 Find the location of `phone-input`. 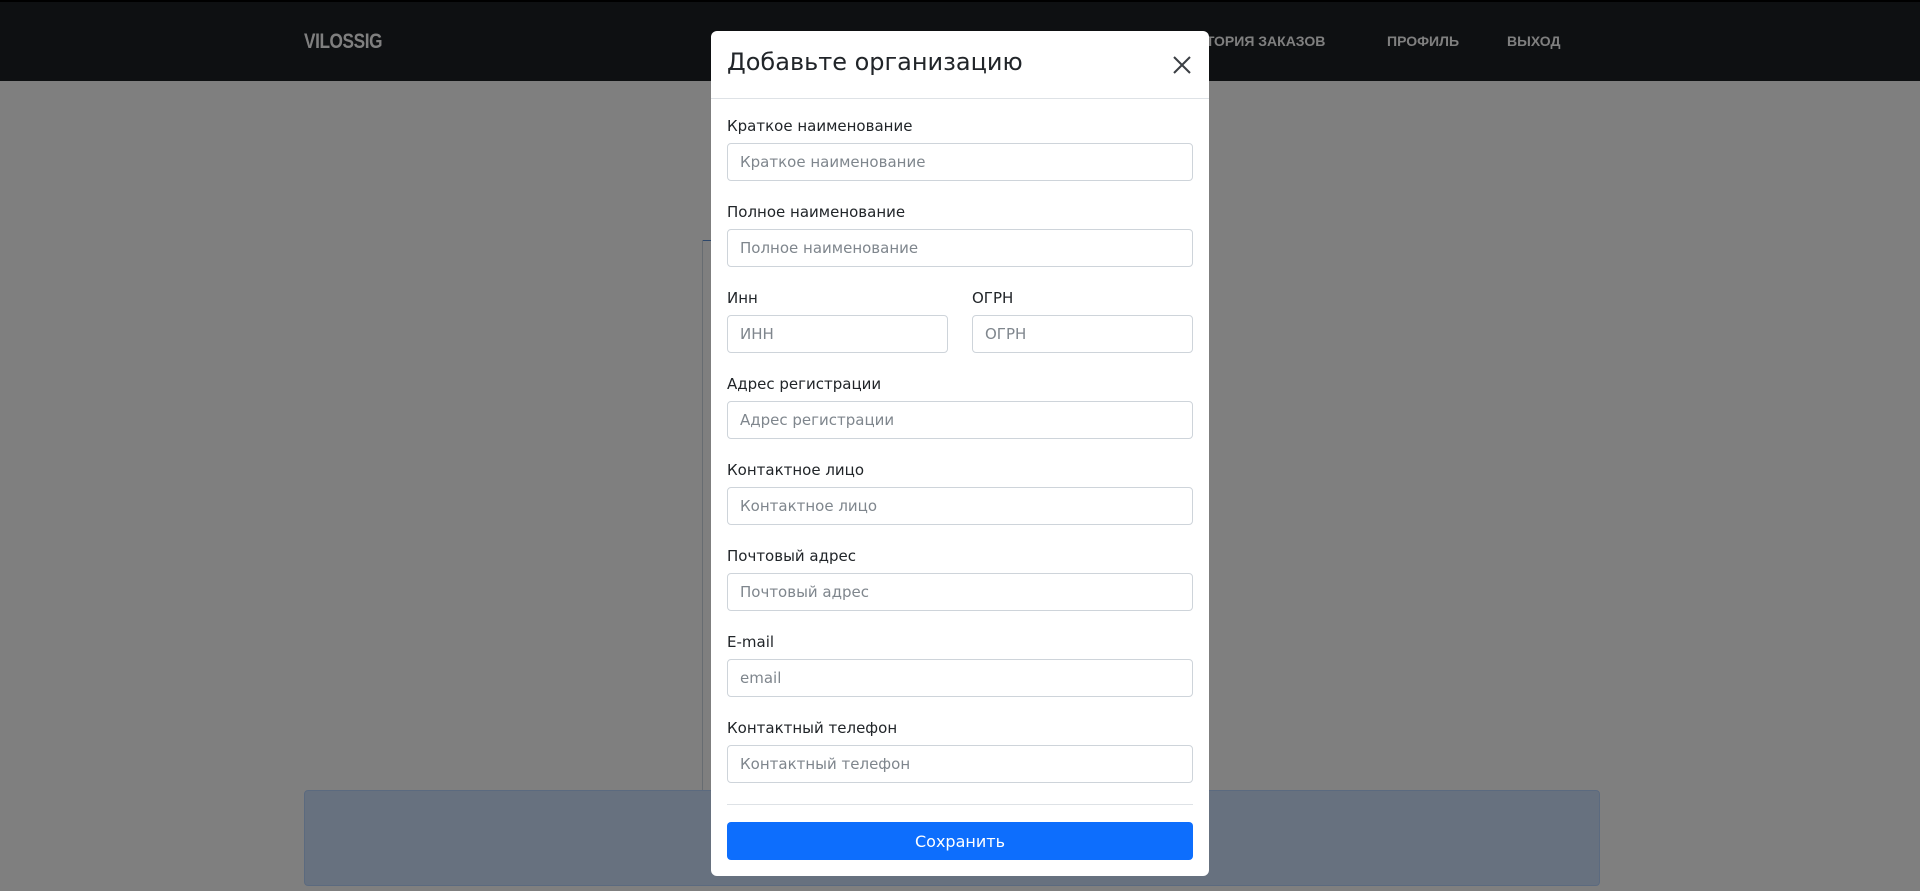

phone-input is located at coordinates (960, 764).